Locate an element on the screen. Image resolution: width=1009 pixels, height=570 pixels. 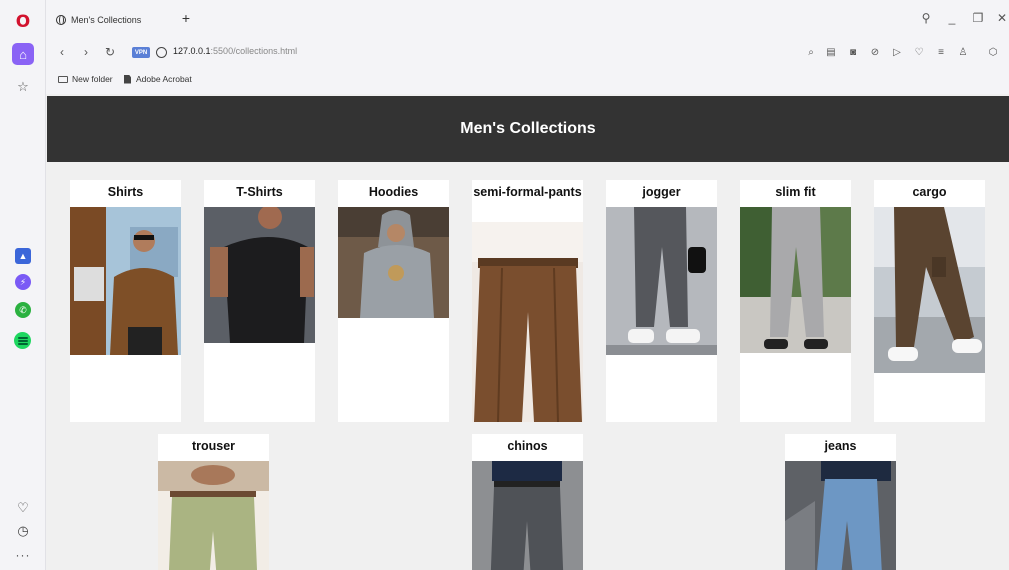
collection-card-chinos: chinos is located at coordinates (527, 502).